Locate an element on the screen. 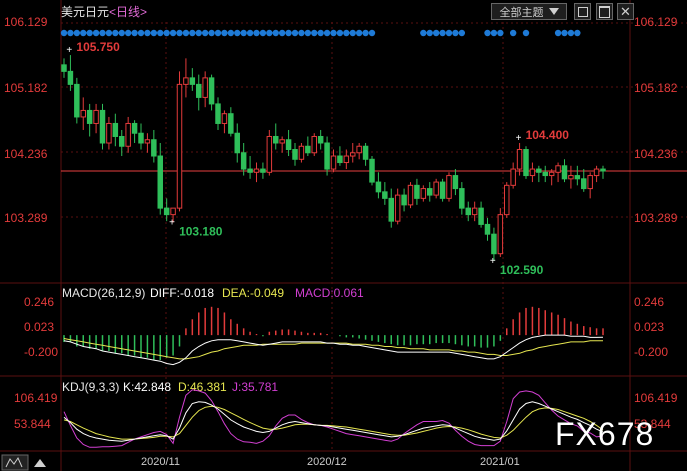 The height and width of the screenshot is (471, 687). chart-title: 美元日元 is located at coordinates (85, 12).